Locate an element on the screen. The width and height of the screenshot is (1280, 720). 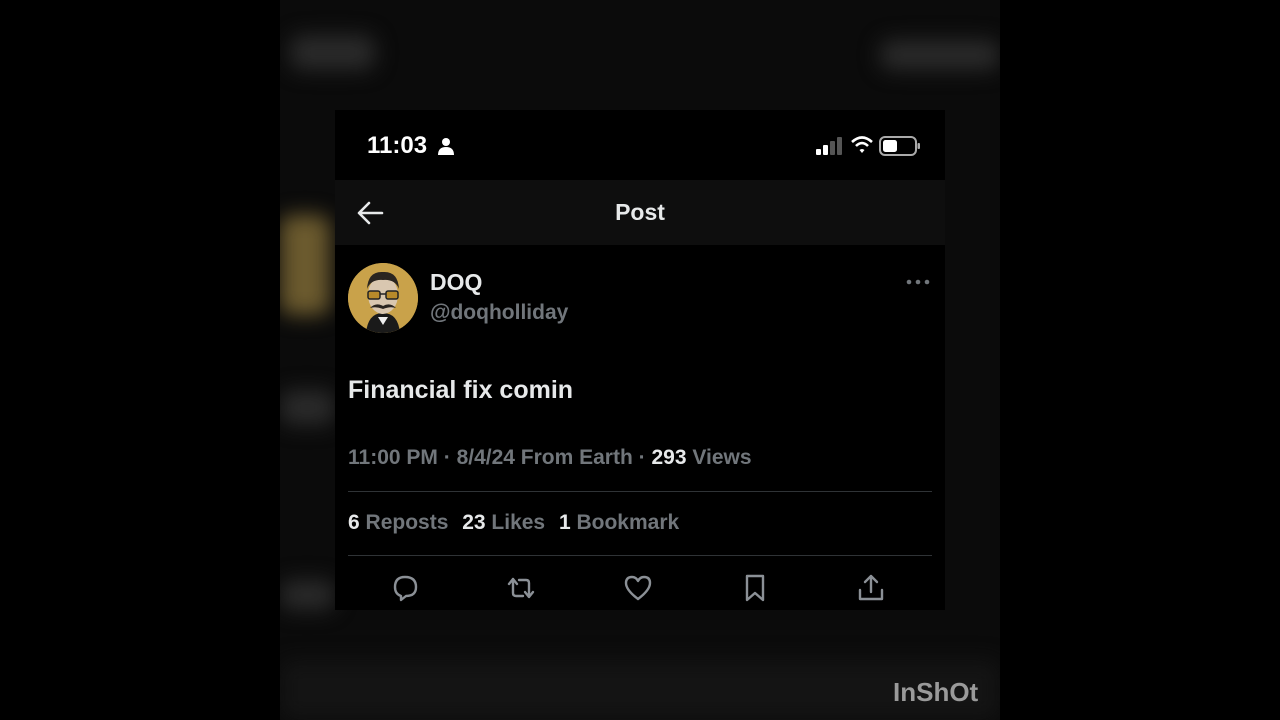
bookmarks-count: 1 is located at coordinates (564, 522).